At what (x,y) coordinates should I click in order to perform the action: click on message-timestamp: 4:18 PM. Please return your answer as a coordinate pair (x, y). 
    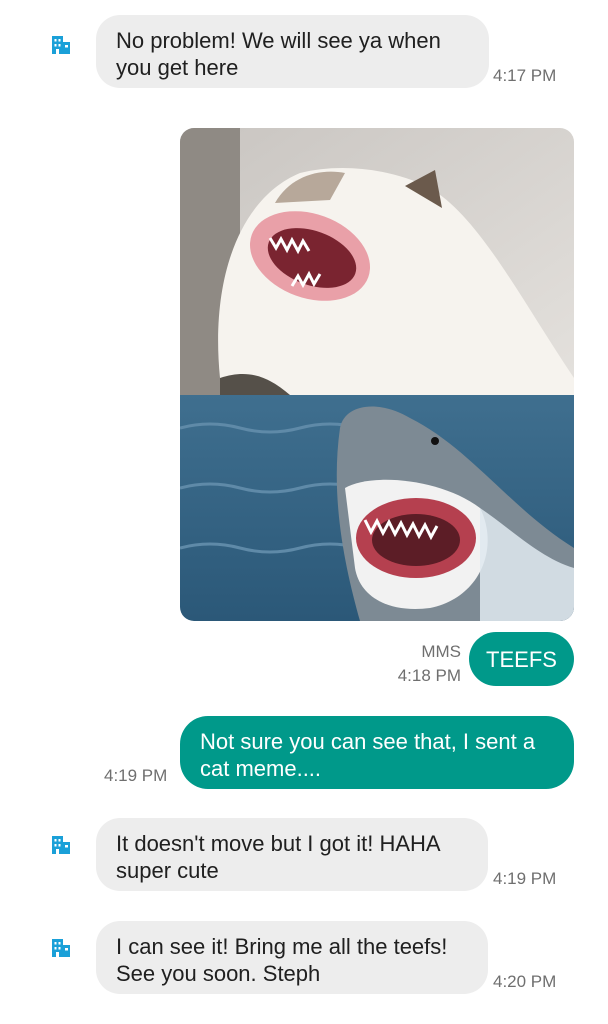
    Looking at the image, I should click on (429, 675).